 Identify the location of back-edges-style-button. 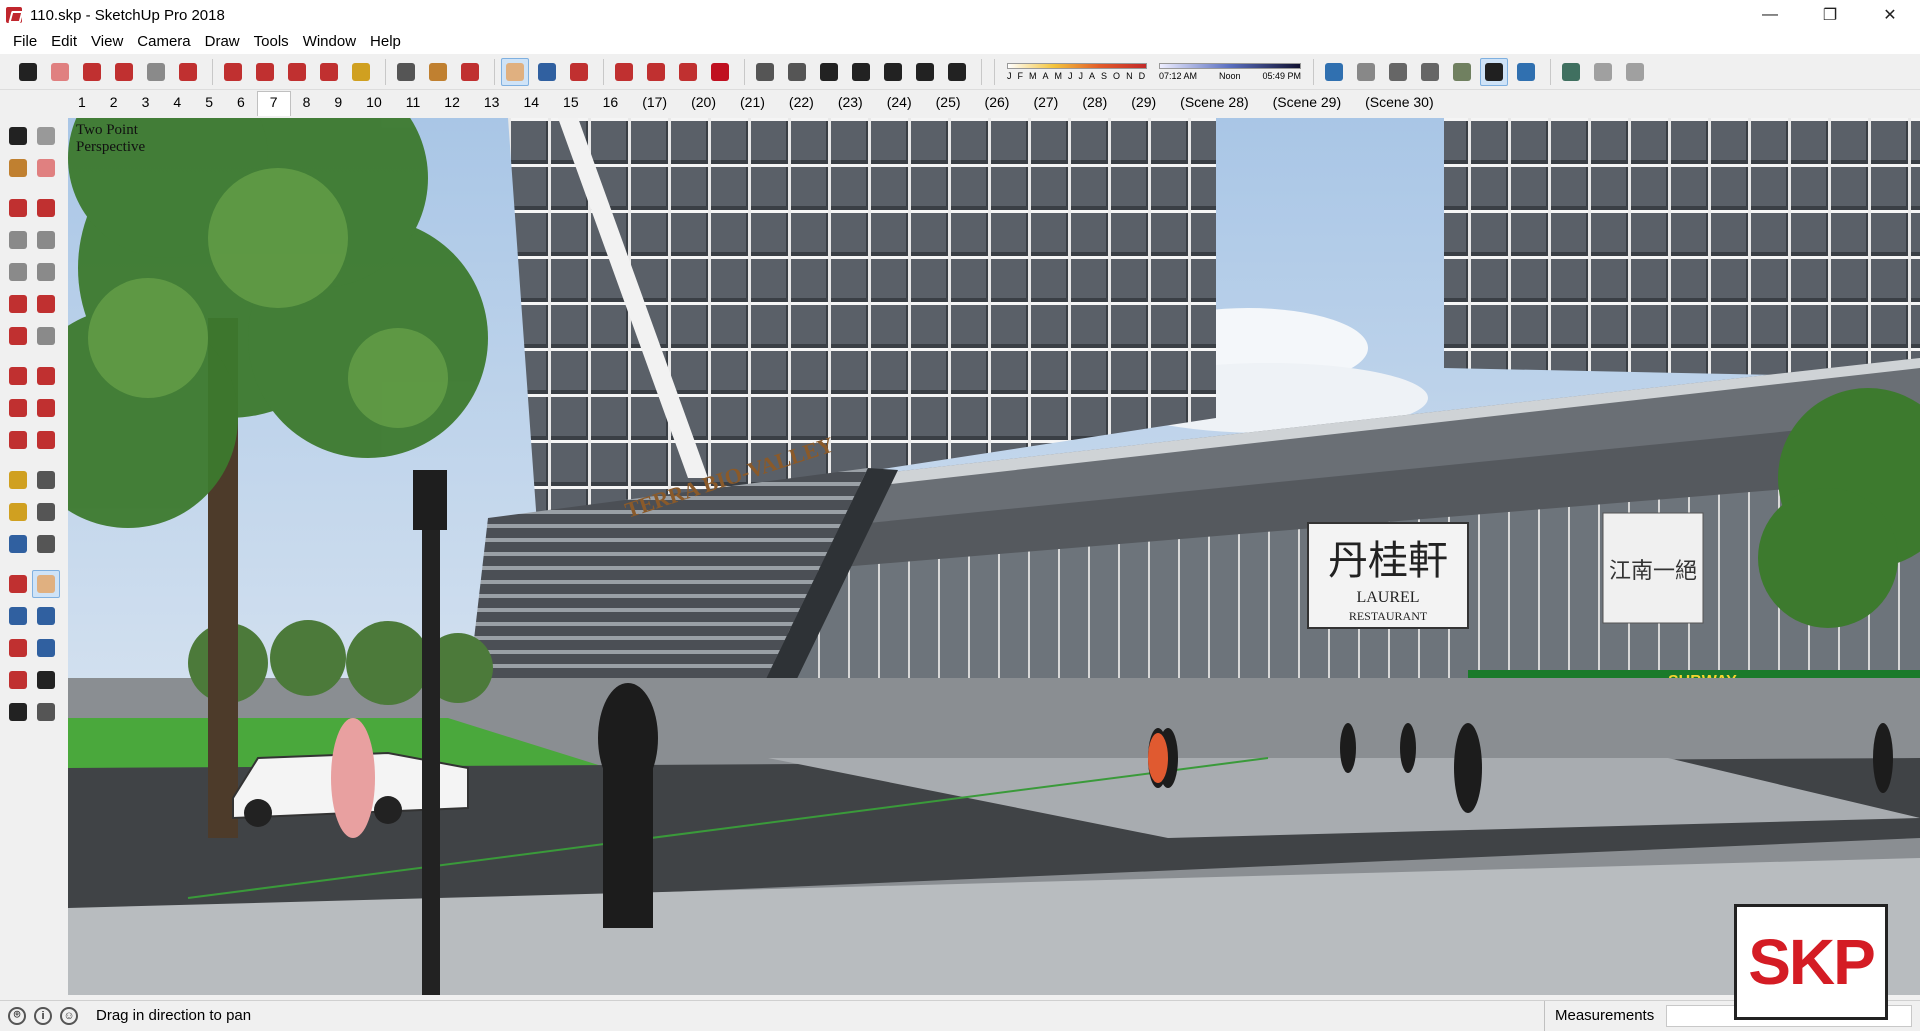
(1366, 72).